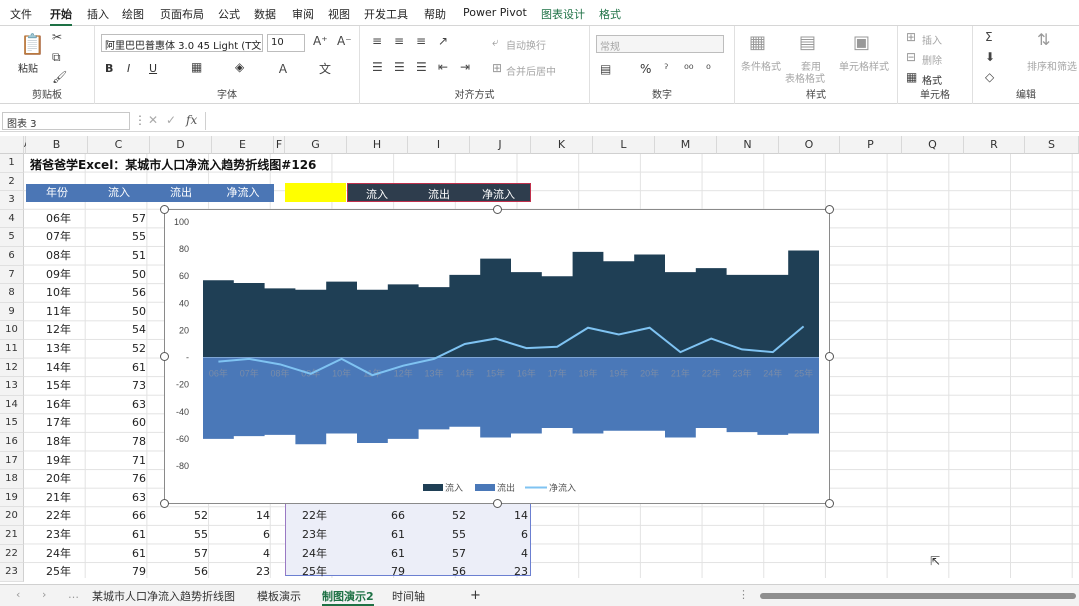 The image size is (1079, 606). Describe the element at coordinates (163, 596) in the screenshot. I see `sheet-tab-1: 某城市人口净流入趋势折线图` at that location.